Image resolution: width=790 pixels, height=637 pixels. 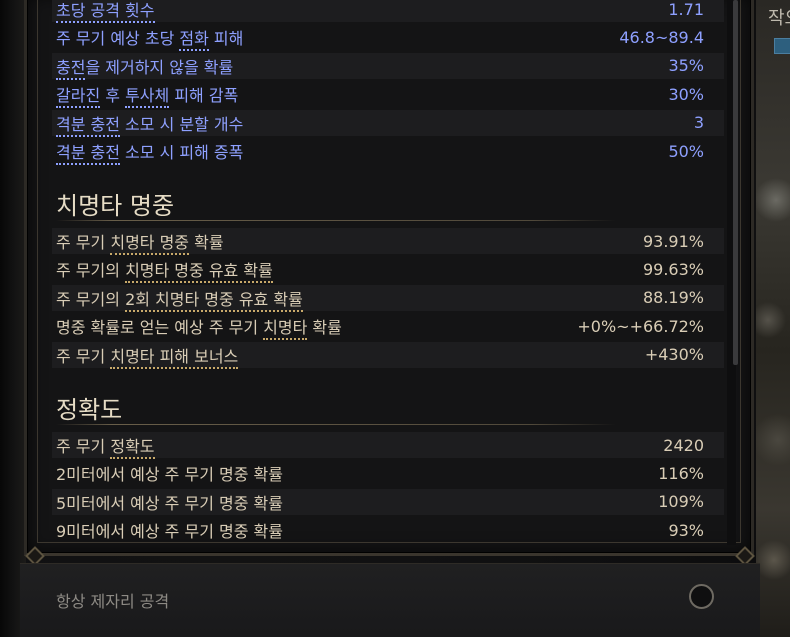 What do you see at coordinates (336, 424) in the screenshot?
I see `section-divider-accuracy` at bounding box center [336, 424].